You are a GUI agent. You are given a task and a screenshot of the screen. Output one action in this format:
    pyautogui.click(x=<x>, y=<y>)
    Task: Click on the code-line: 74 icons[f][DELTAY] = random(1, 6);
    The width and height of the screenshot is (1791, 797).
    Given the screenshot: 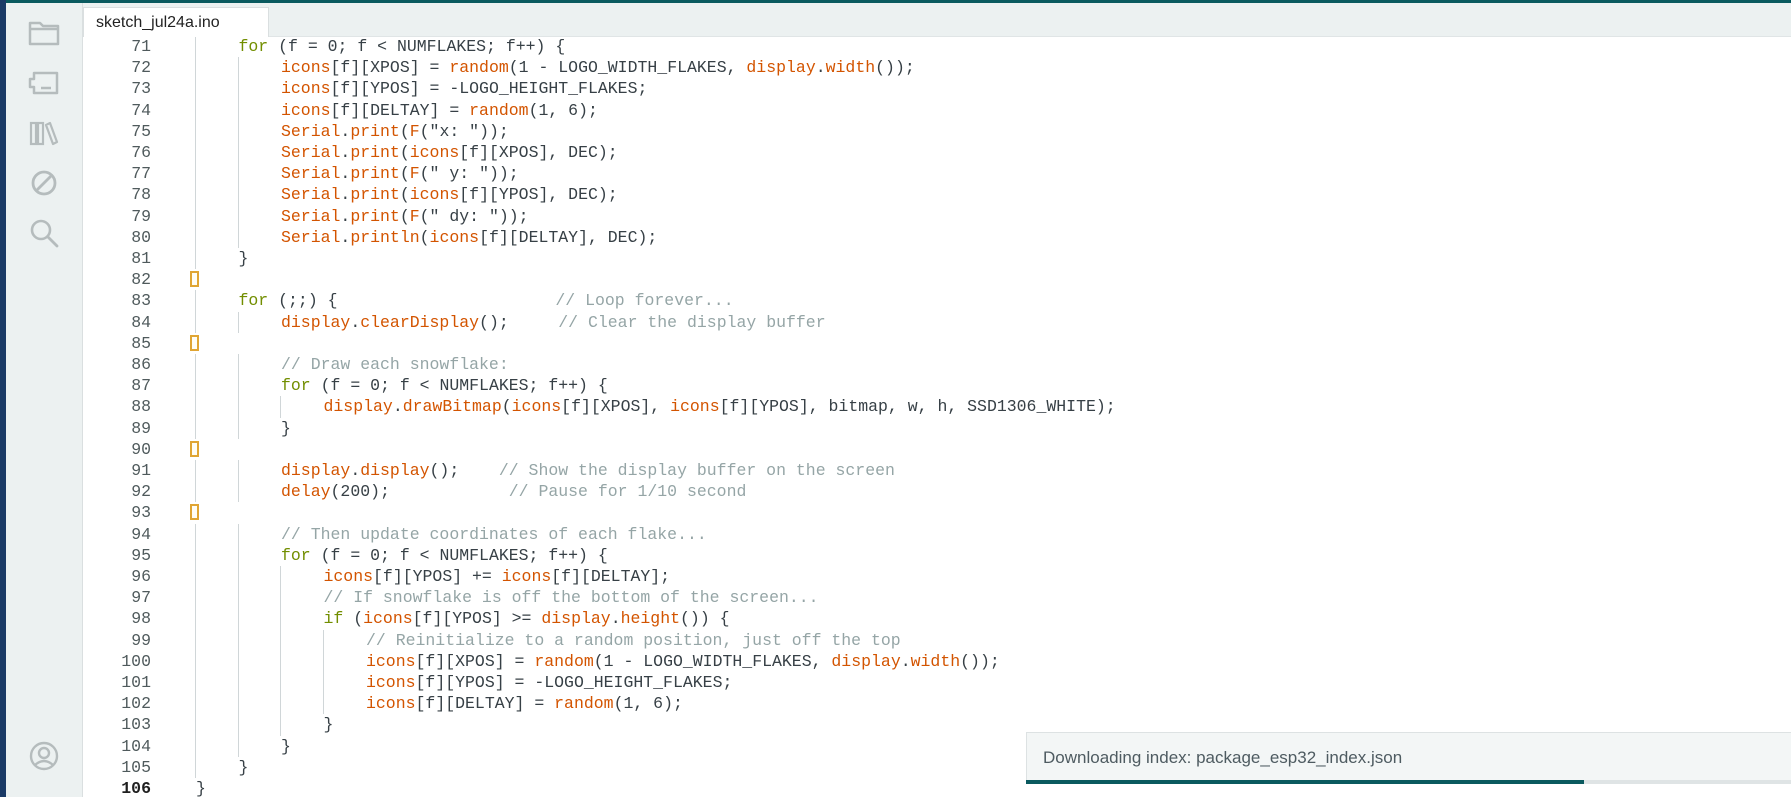 What is the action you would take?
    pyautogui.click(x=937, y=110)
    